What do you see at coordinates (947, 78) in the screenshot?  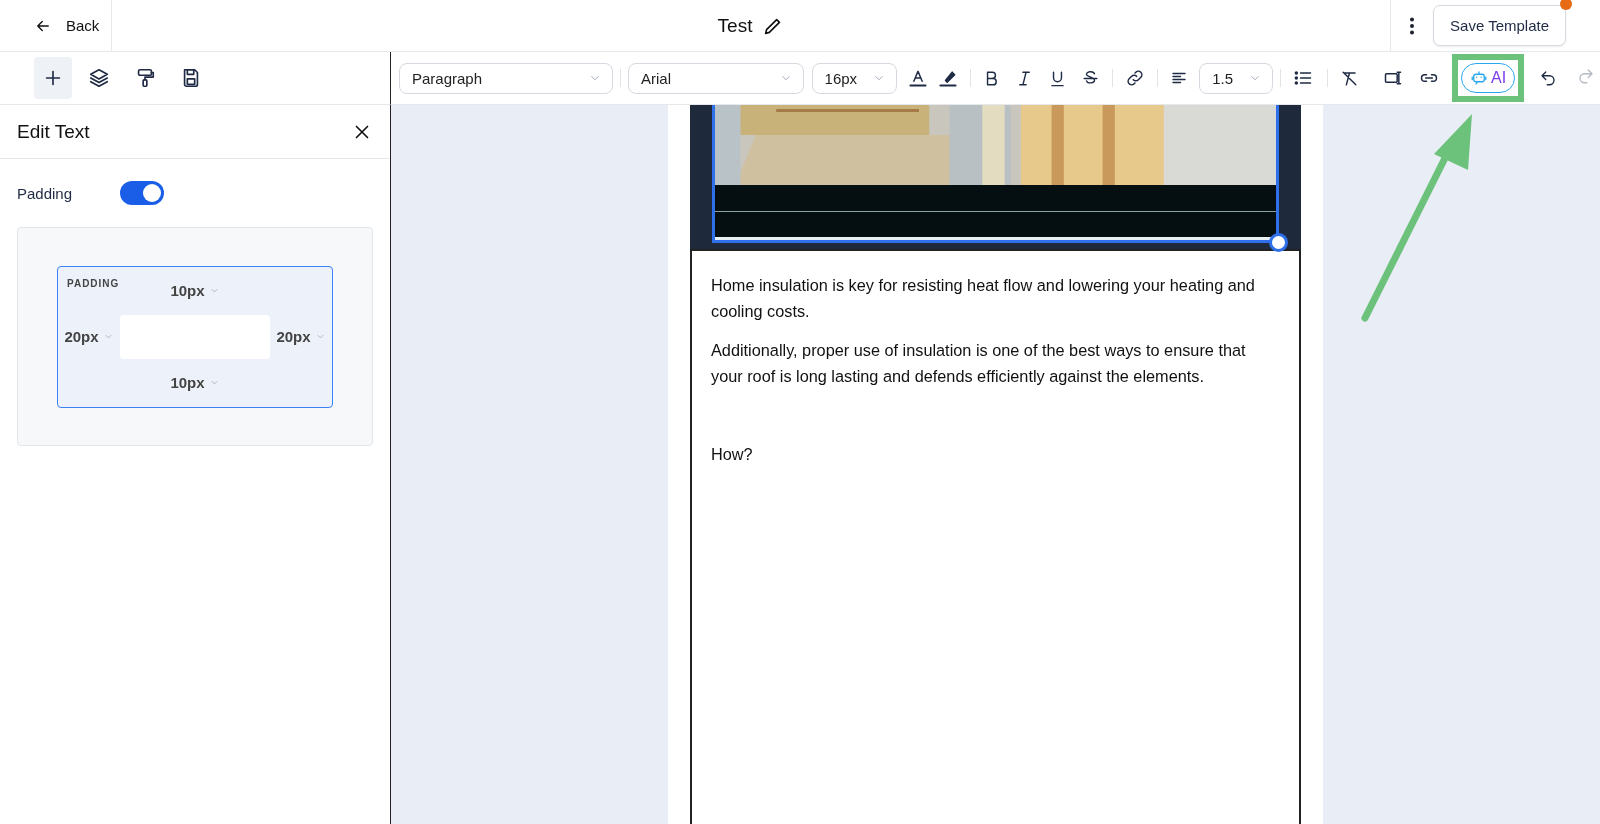 I see `highlighter-icon` at bounding box center [947, 78].